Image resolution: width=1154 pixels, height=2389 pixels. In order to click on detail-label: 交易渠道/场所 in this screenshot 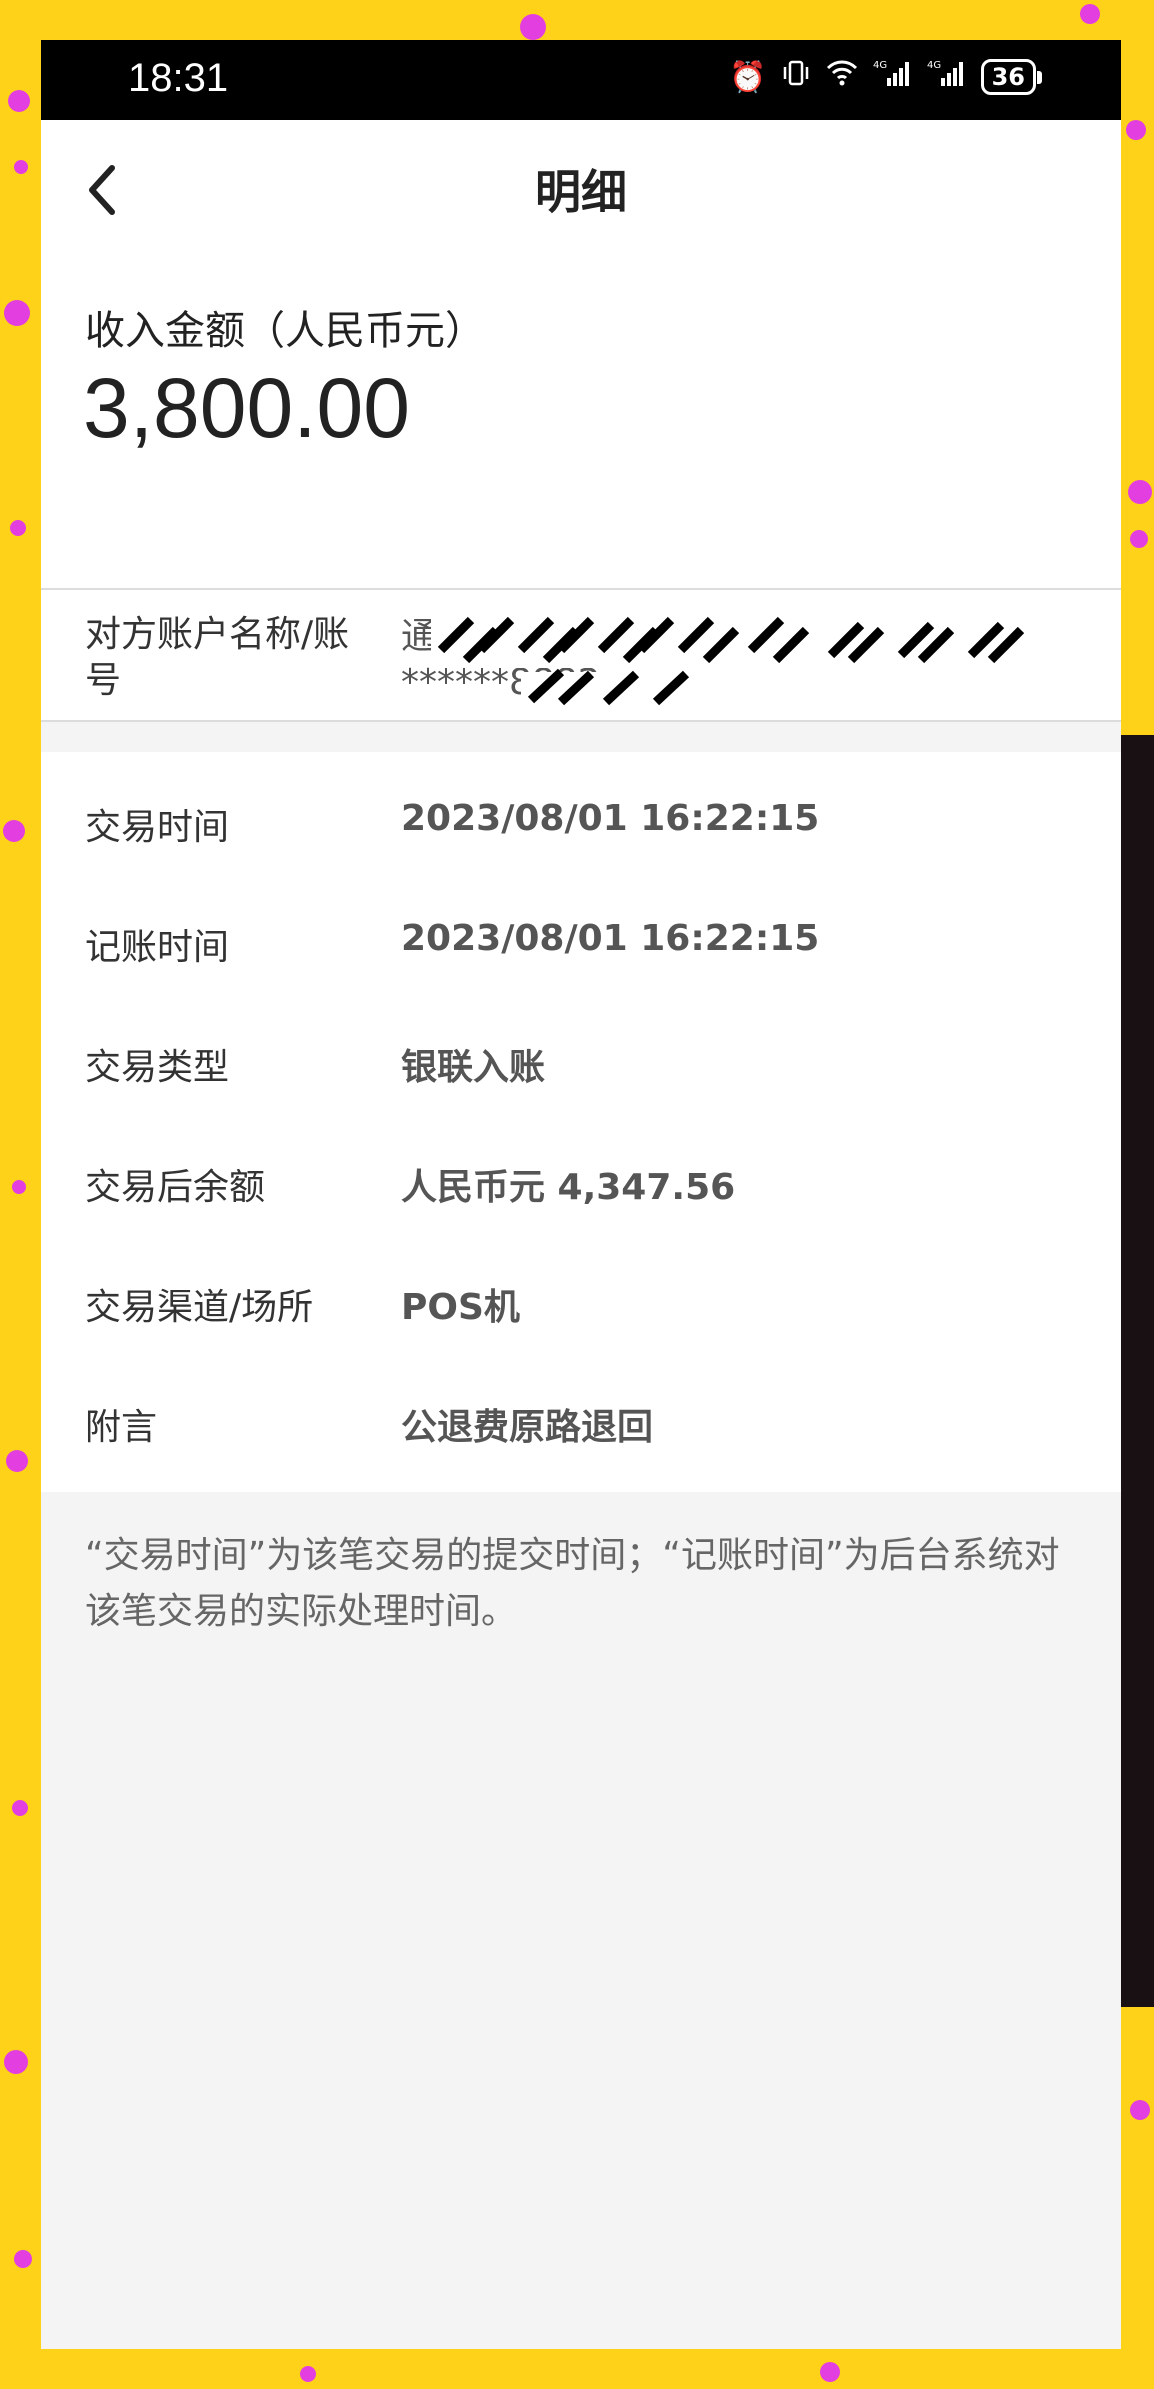, I will do `click(199, 1307)`.